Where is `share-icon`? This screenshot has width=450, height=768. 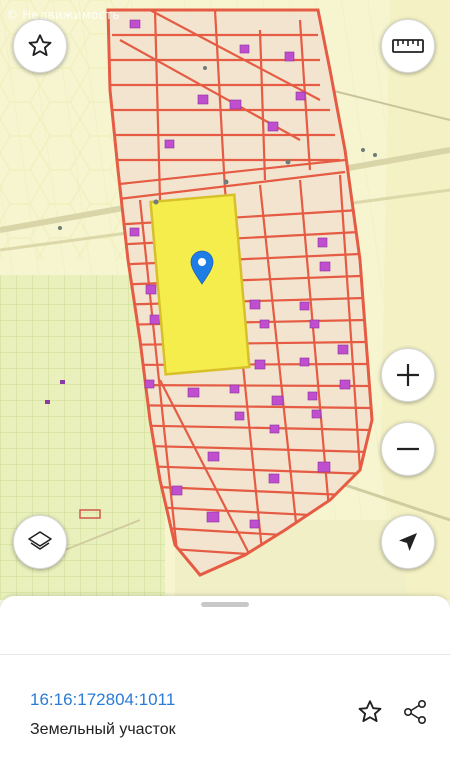
share-icon is located at coordinates (415, 714).